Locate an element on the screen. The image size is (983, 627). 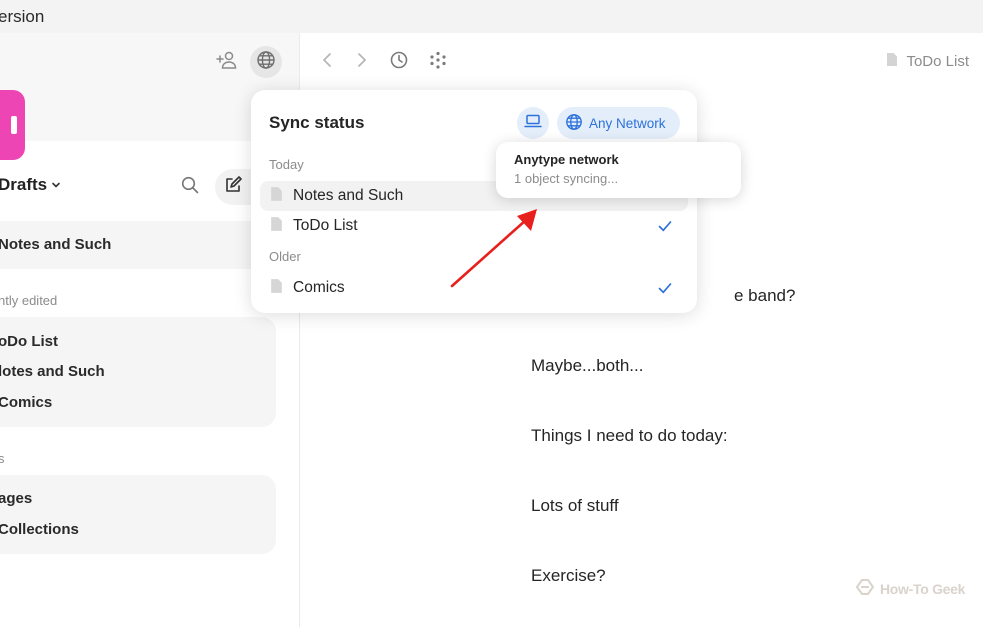
types-label: s is located at coordinates (2, 458).